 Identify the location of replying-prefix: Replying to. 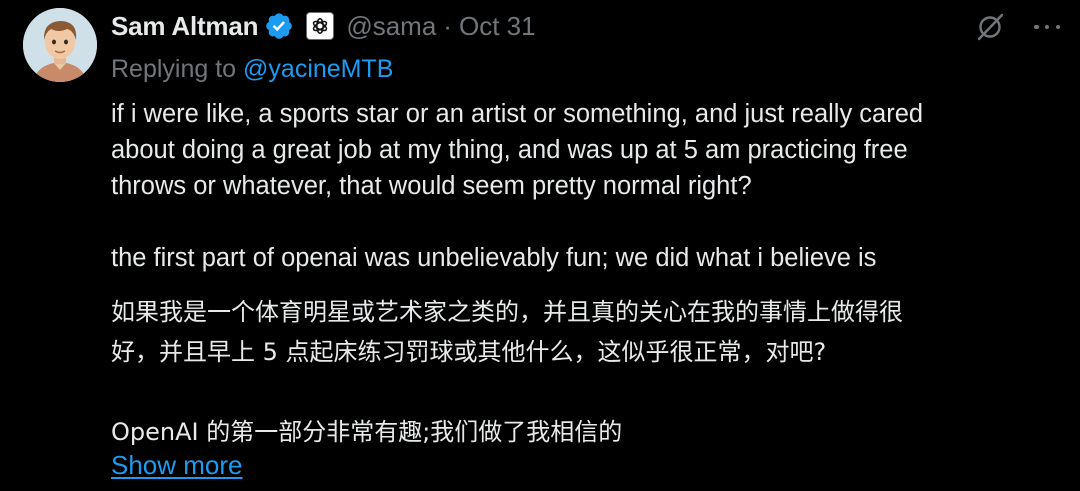
(177, 69).